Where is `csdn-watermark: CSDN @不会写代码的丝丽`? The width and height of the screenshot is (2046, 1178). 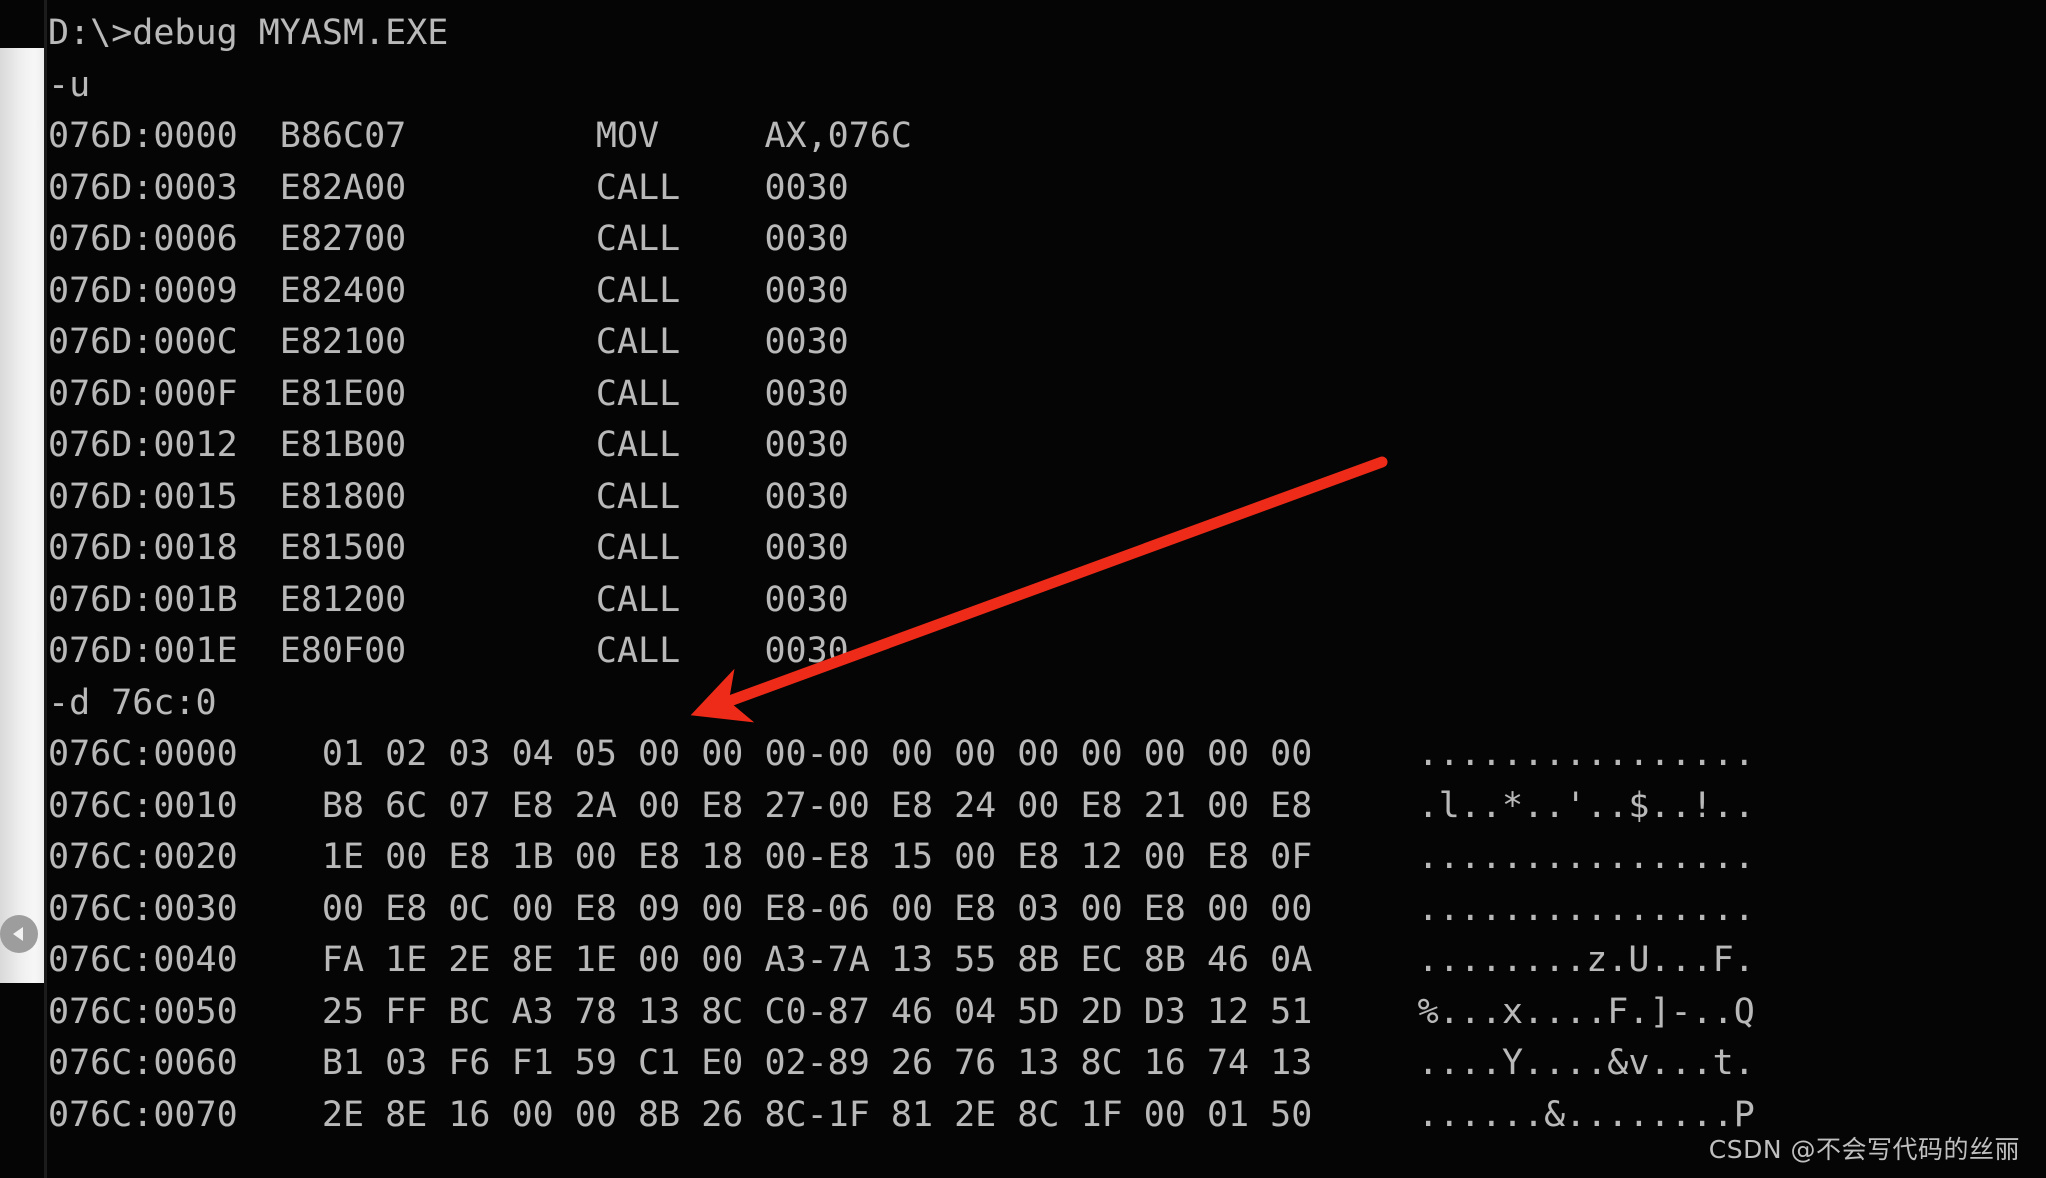
csdn-watermark: CSDN @不会写代码的丝丽 is located at coordinates (1864, 1149).